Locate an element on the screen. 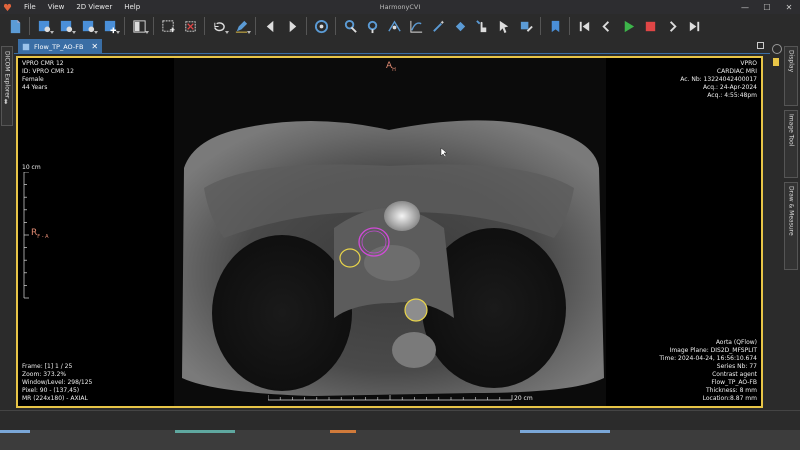 The width and height of the screenshot is (800, 450). wand-icon is located at coordinates (438, 26).